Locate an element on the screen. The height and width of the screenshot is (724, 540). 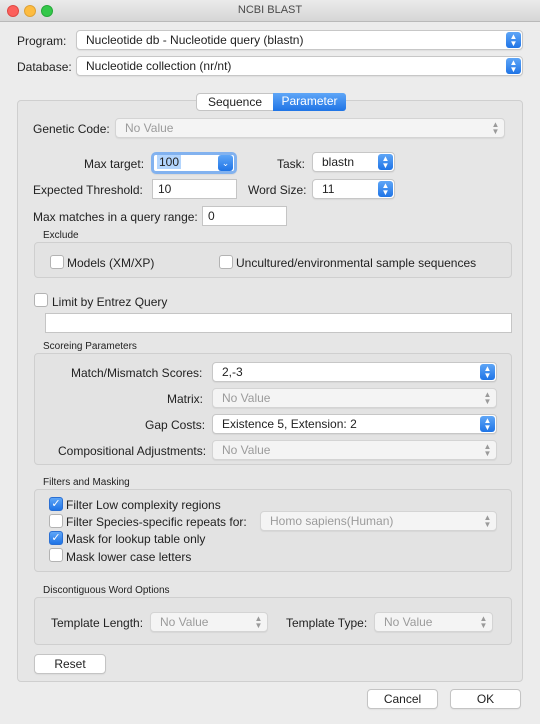
species-select: Homo sapiens(Human) ▲ ▼ is located at coordinates (378, 521).